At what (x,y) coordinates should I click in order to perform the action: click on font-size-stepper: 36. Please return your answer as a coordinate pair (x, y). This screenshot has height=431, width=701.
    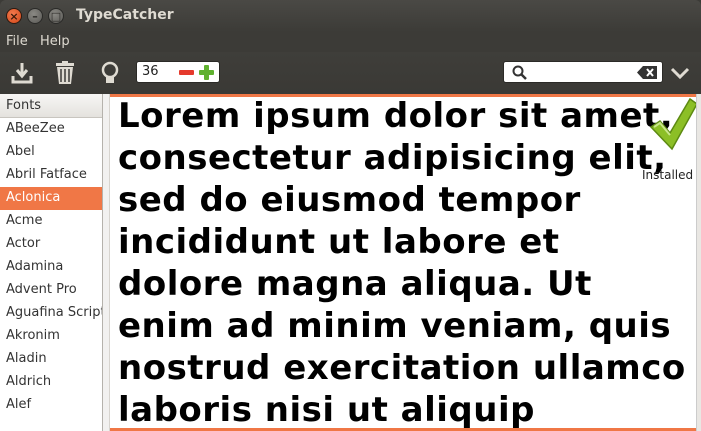
    Looking at the image, I should click on (178, 72).